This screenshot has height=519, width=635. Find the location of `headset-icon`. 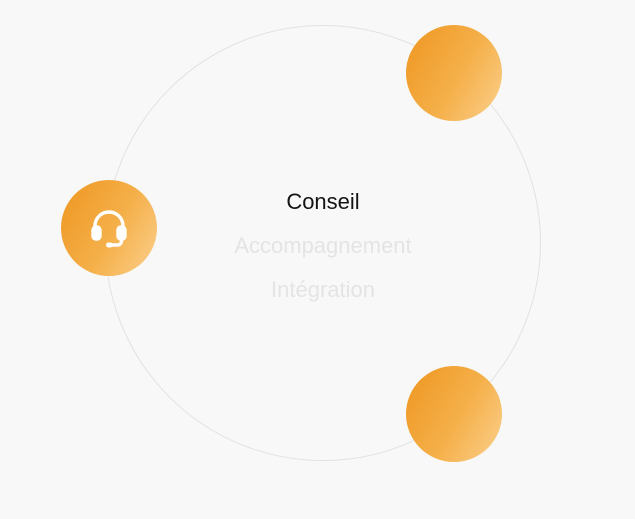

headset-icon is located at coordinates (109, 228).